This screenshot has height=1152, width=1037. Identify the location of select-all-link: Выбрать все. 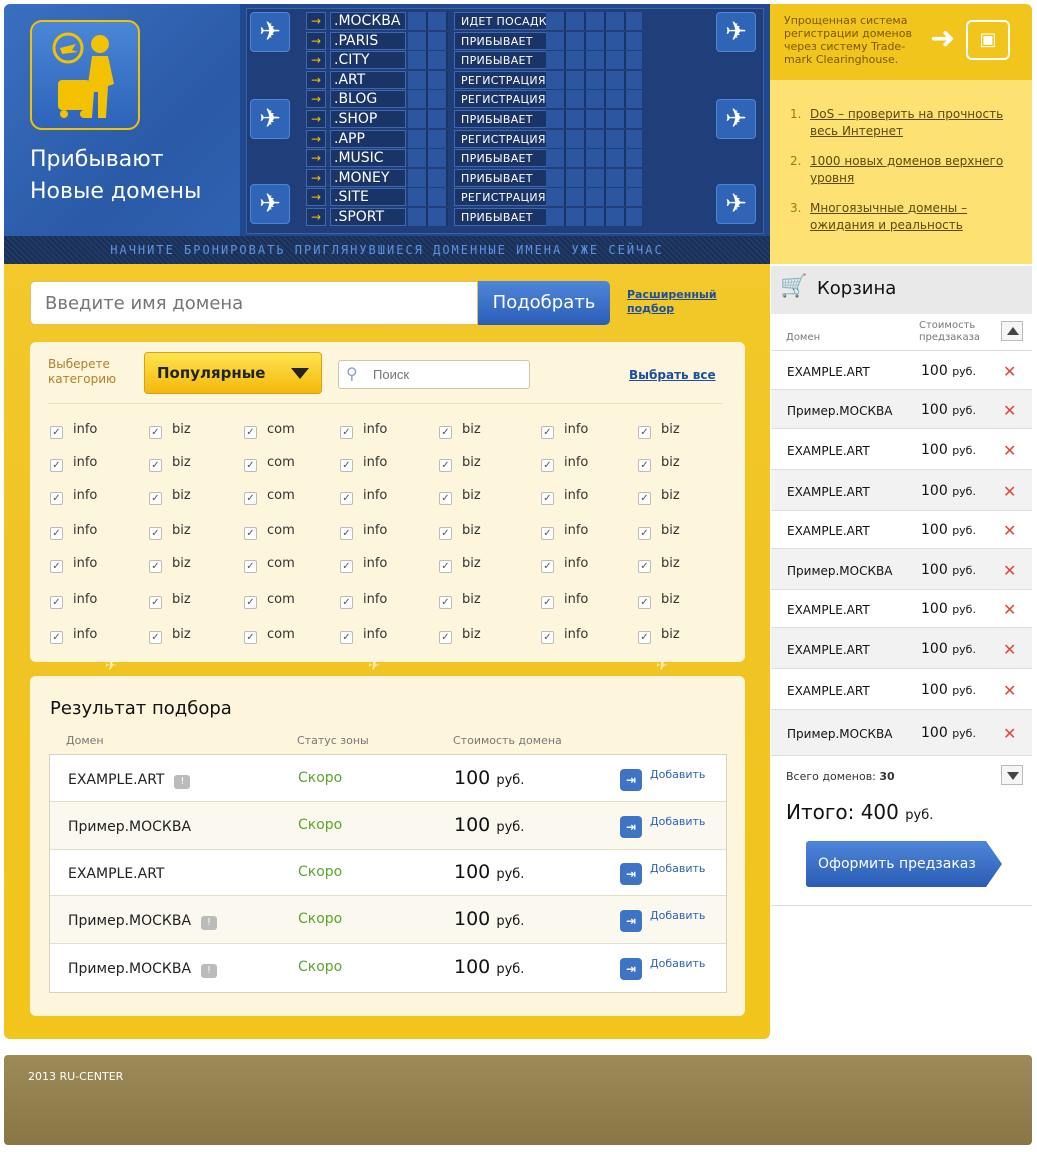
(672, 375).